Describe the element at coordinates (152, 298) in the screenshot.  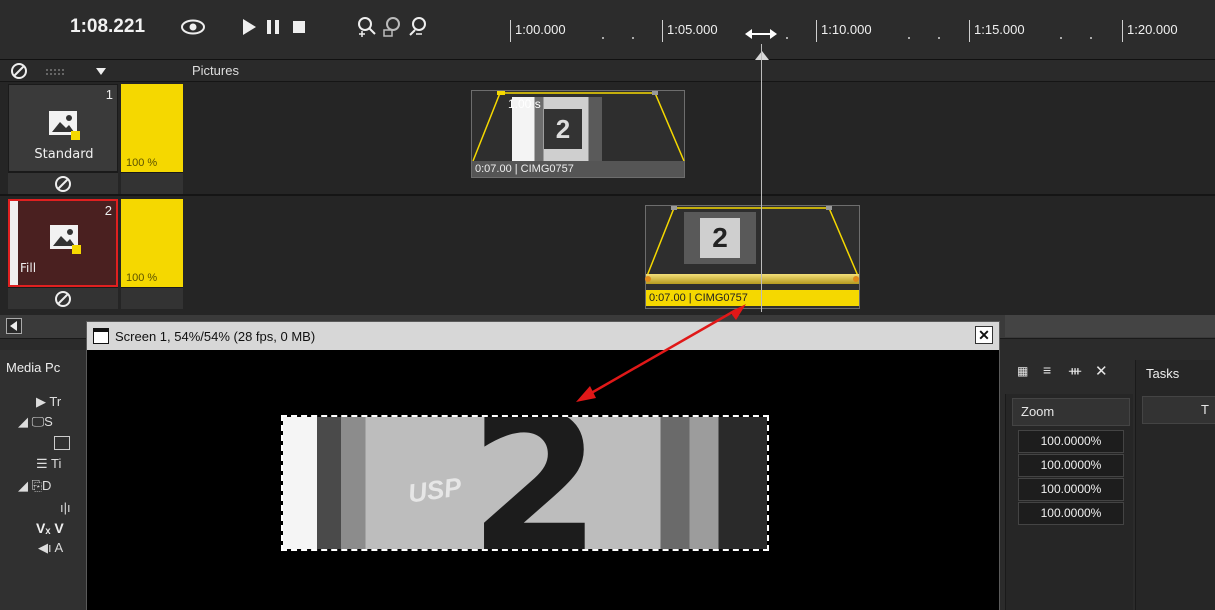
I see `track-2-footer-vol` at that location.